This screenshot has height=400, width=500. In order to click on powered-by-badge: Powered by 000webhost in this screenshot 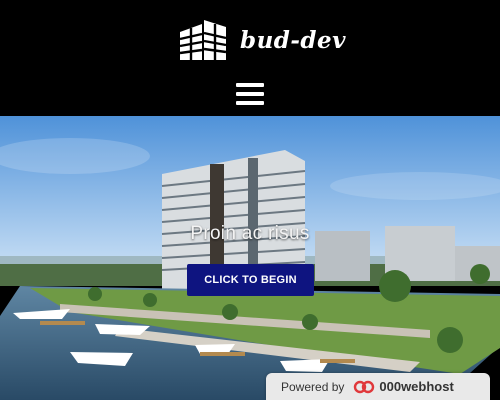, I will do `click(378, 386)`.